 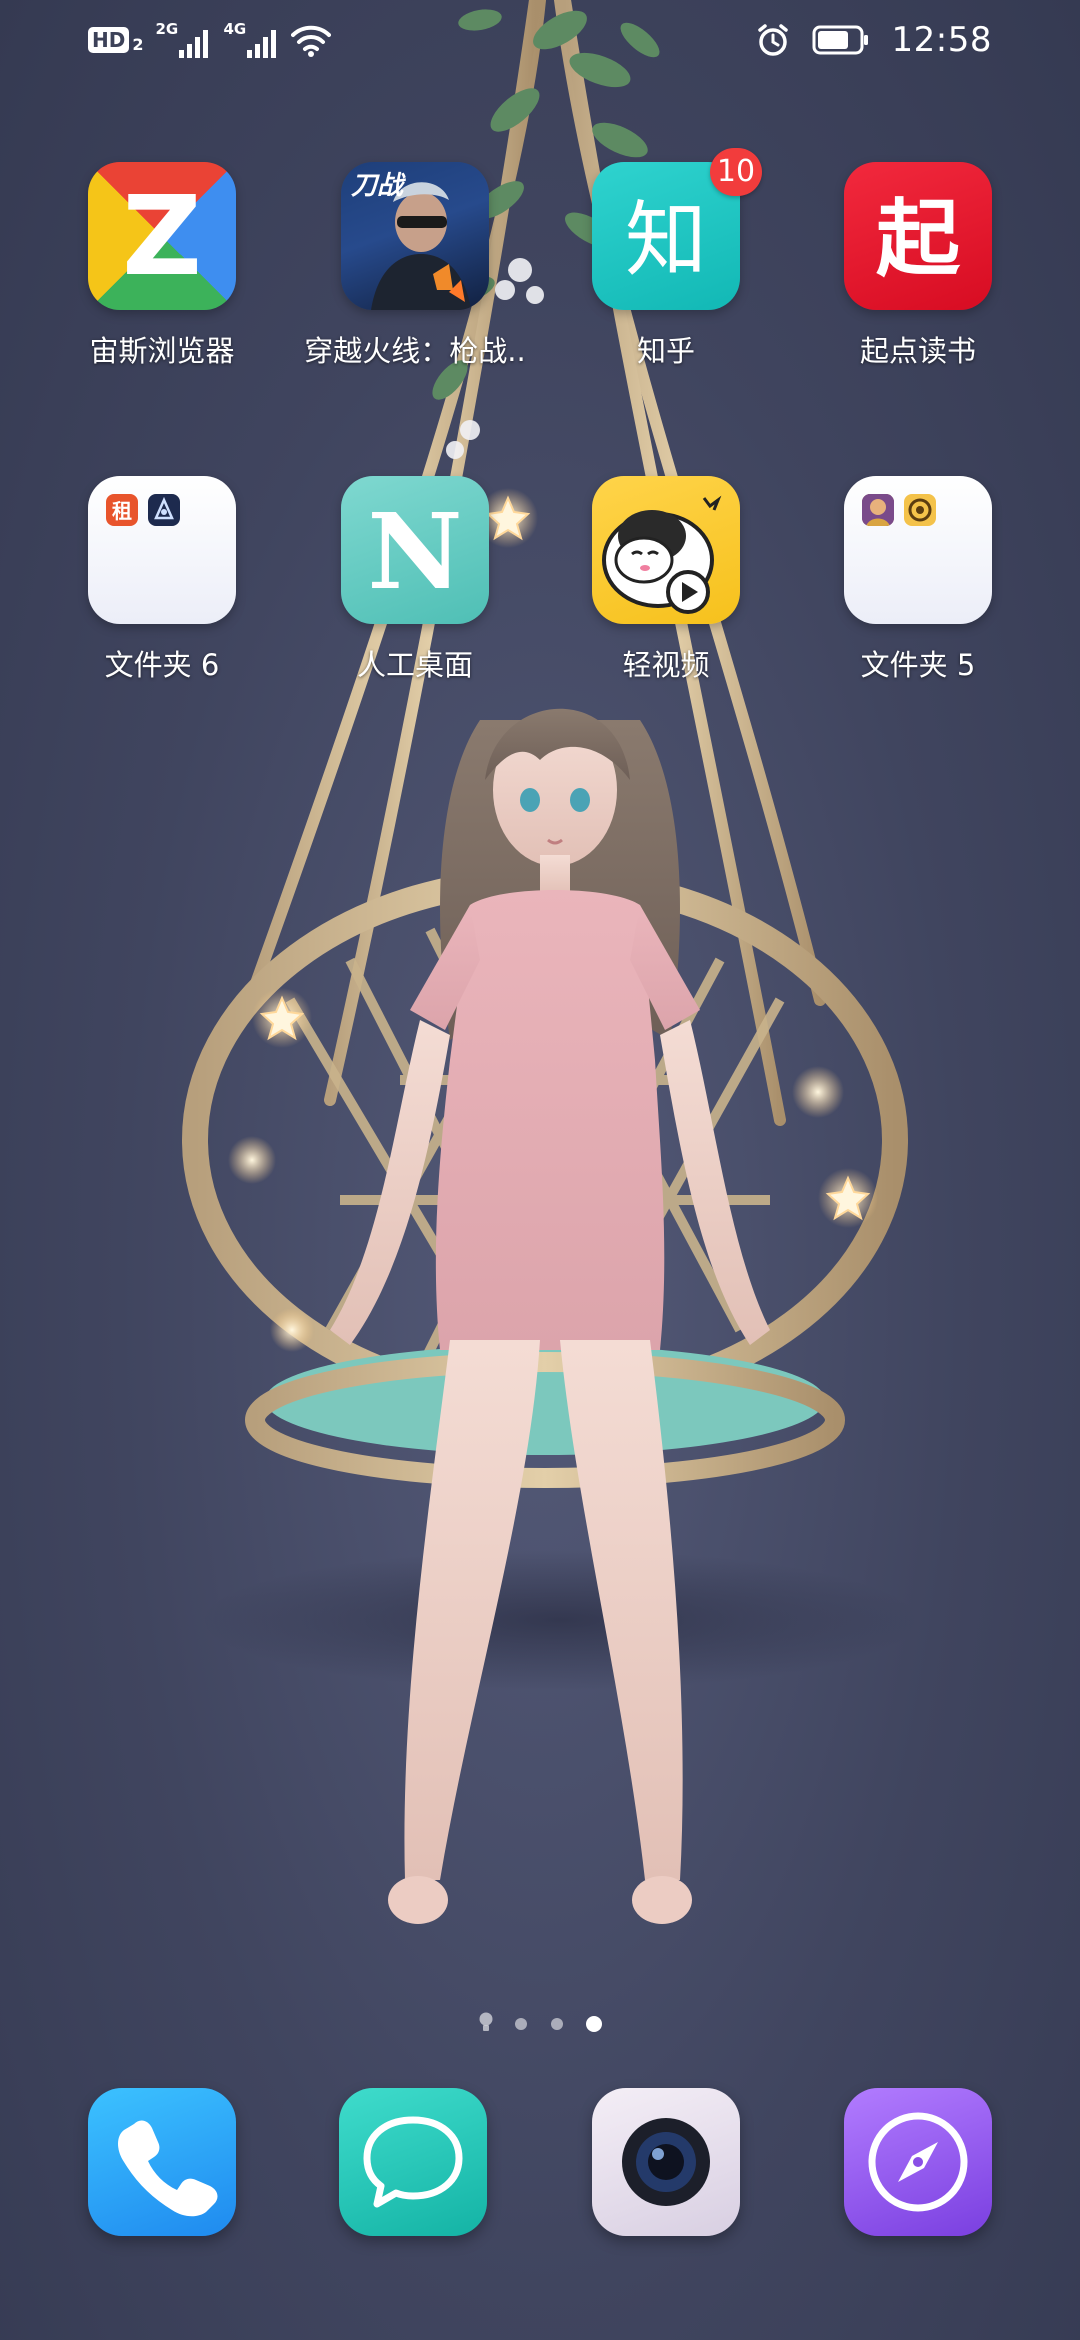 What do you see at coordinates (109, 40) in the screenshot?
I see `hd-label: HD` at bounding box center [109, 40].